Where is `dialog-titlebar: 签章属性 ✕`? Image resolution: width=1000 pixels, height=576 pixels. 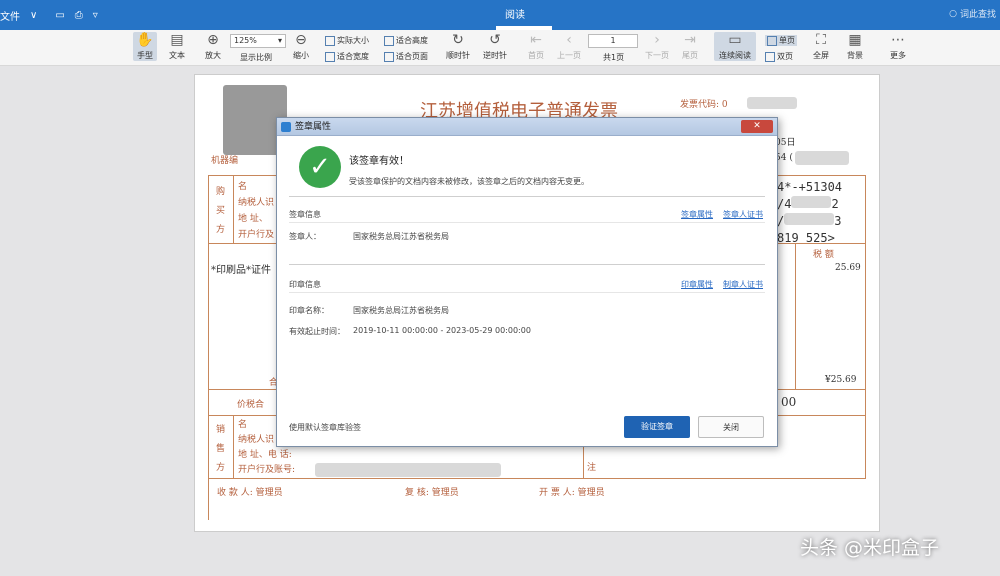 dialog-titlebar: 签章属性 ✕ is located at coordinates (527, 127).